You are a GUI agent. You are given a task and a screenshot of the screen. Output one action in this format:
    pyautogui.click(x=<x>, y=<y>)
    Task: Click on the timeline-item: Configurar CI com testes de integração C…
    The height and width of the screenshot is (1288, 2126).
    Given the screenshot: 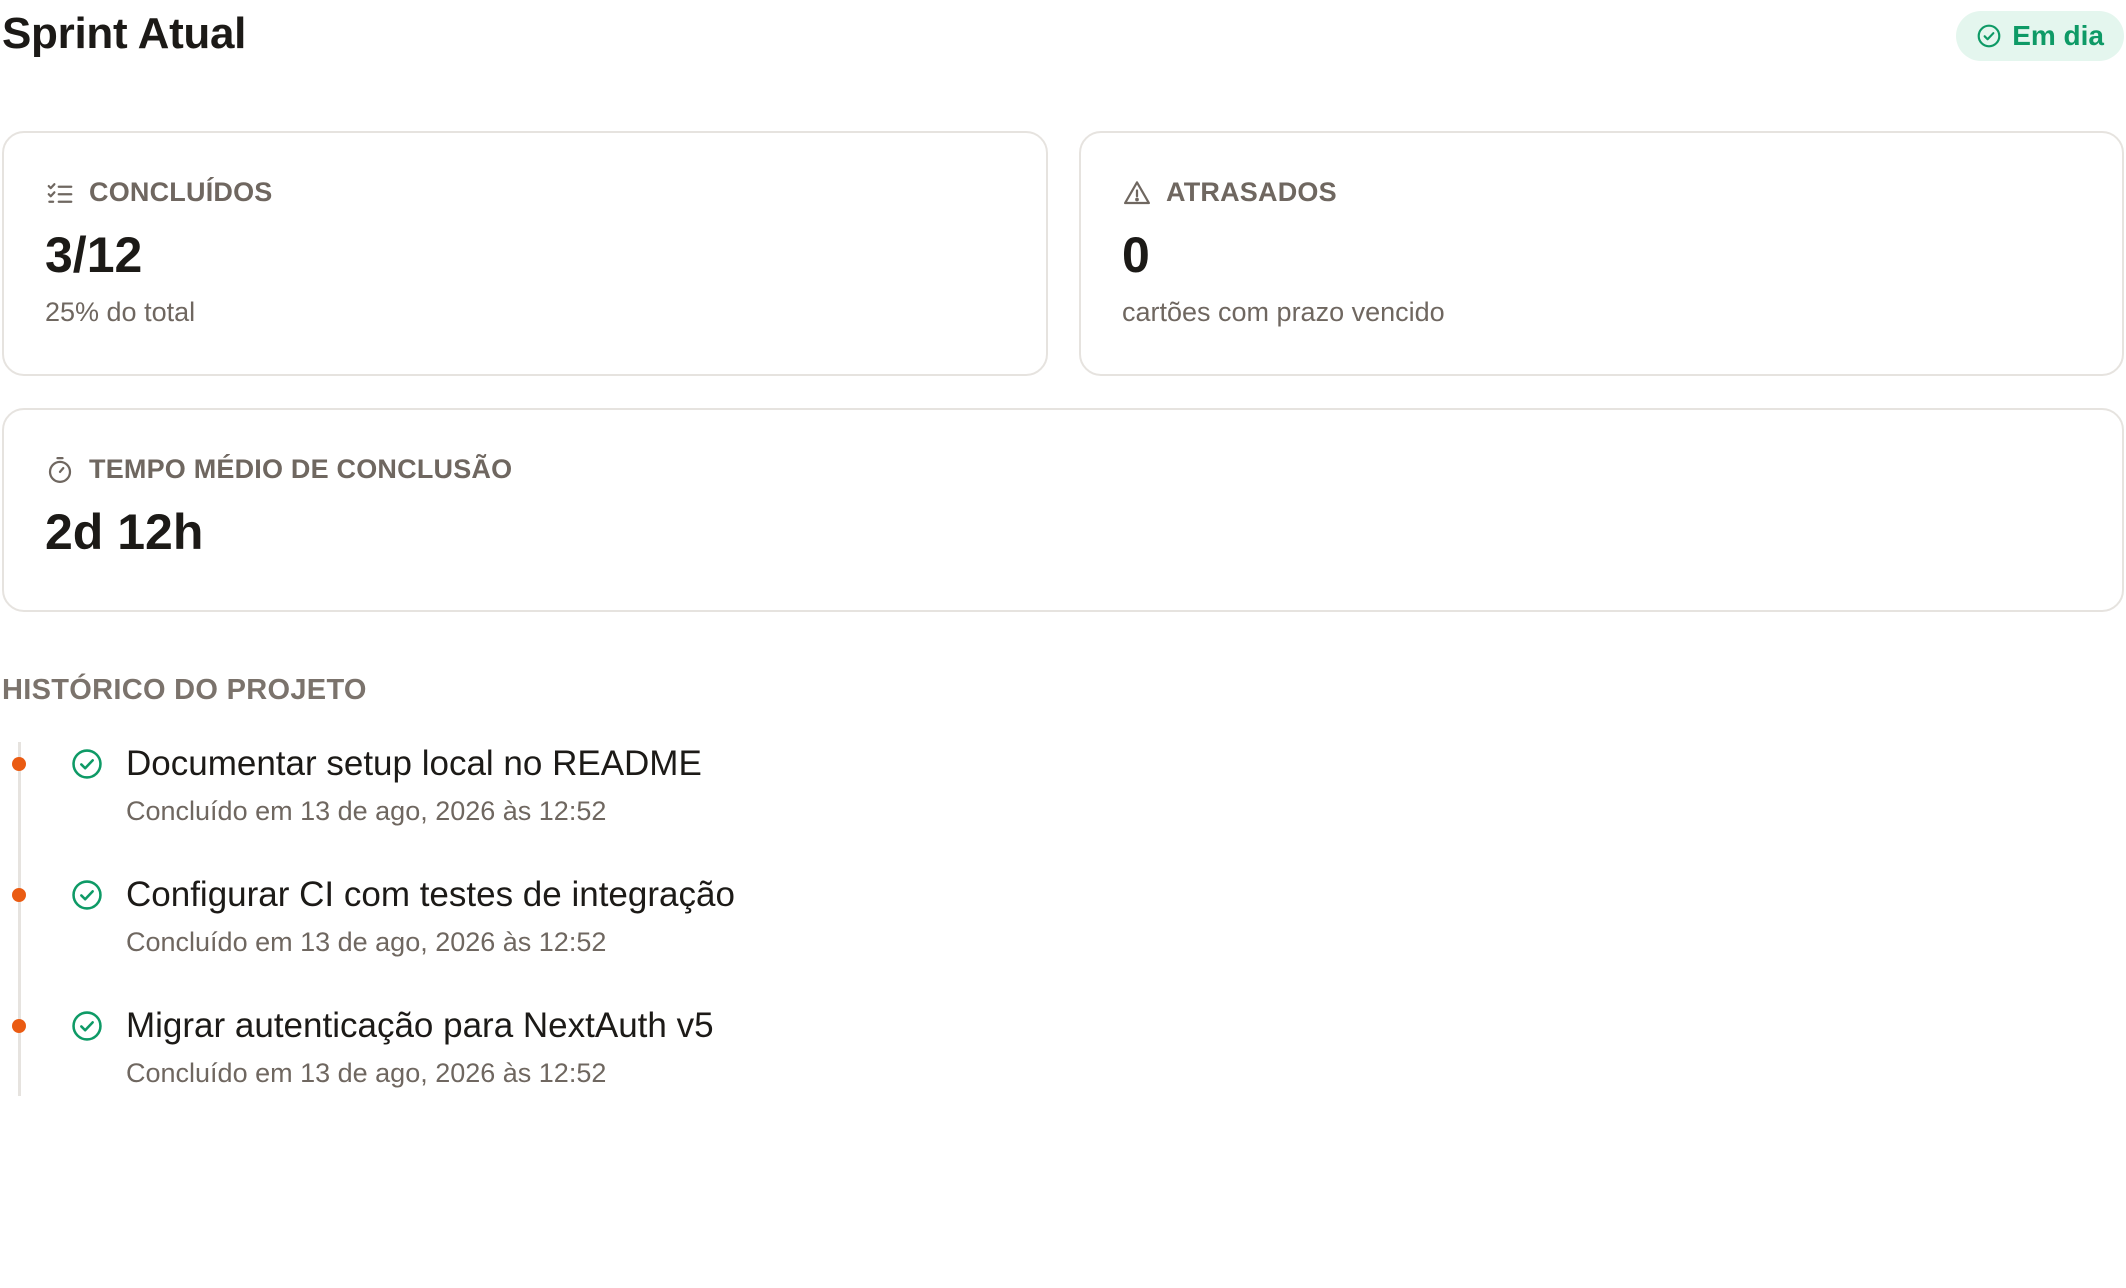 What is the action you would take?
    pyautogui.click(x=702, y=928)
    